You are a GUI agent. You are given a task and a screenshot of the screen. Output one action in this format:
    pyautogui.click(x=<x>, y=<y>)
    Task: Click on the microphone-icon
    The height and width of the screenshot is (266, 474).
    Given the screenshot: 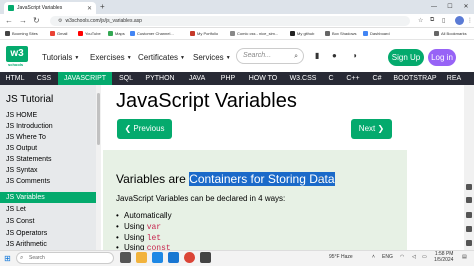 What is the action you would take?
    pyautogui.click(x=469, y=215)
    